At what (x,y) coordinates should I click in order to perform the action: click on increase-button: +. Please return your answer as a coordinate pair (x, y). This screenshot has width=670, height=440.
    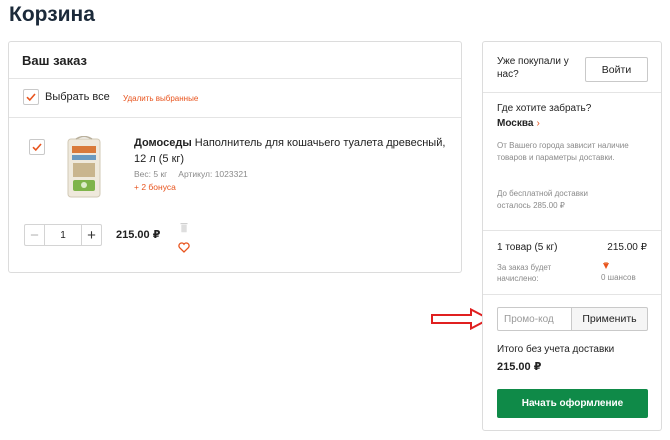
    Looking at the image, I should click on (91, 235).